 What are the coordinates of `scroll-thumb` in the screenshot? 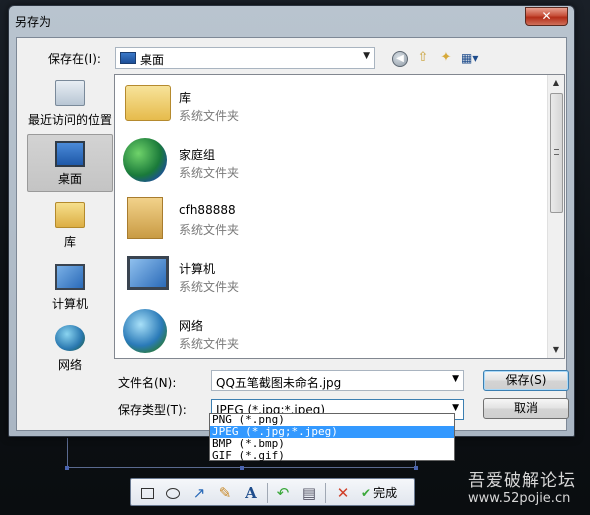 It's located at (556, 153).